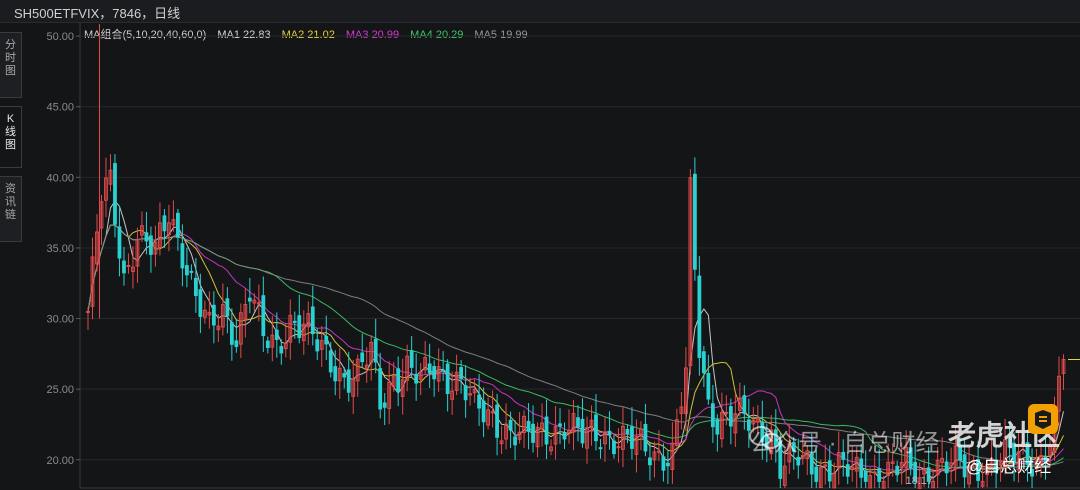  What do you see at coordinates (97, 13) in the screenshot?
I see `symbol-title: SH500ETFVIX，7846，日线` at bounding box center [97, 13].